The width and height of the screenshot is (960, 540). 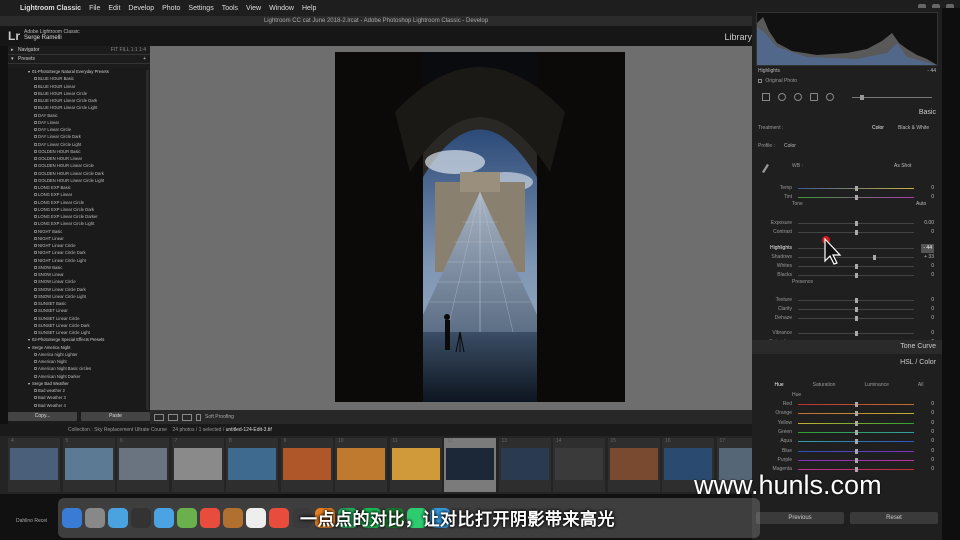 What do you see at coordinates (198, 417) in the screenshot?
I see `soft-proofing-checkbox` at bounding box center [198, 417].